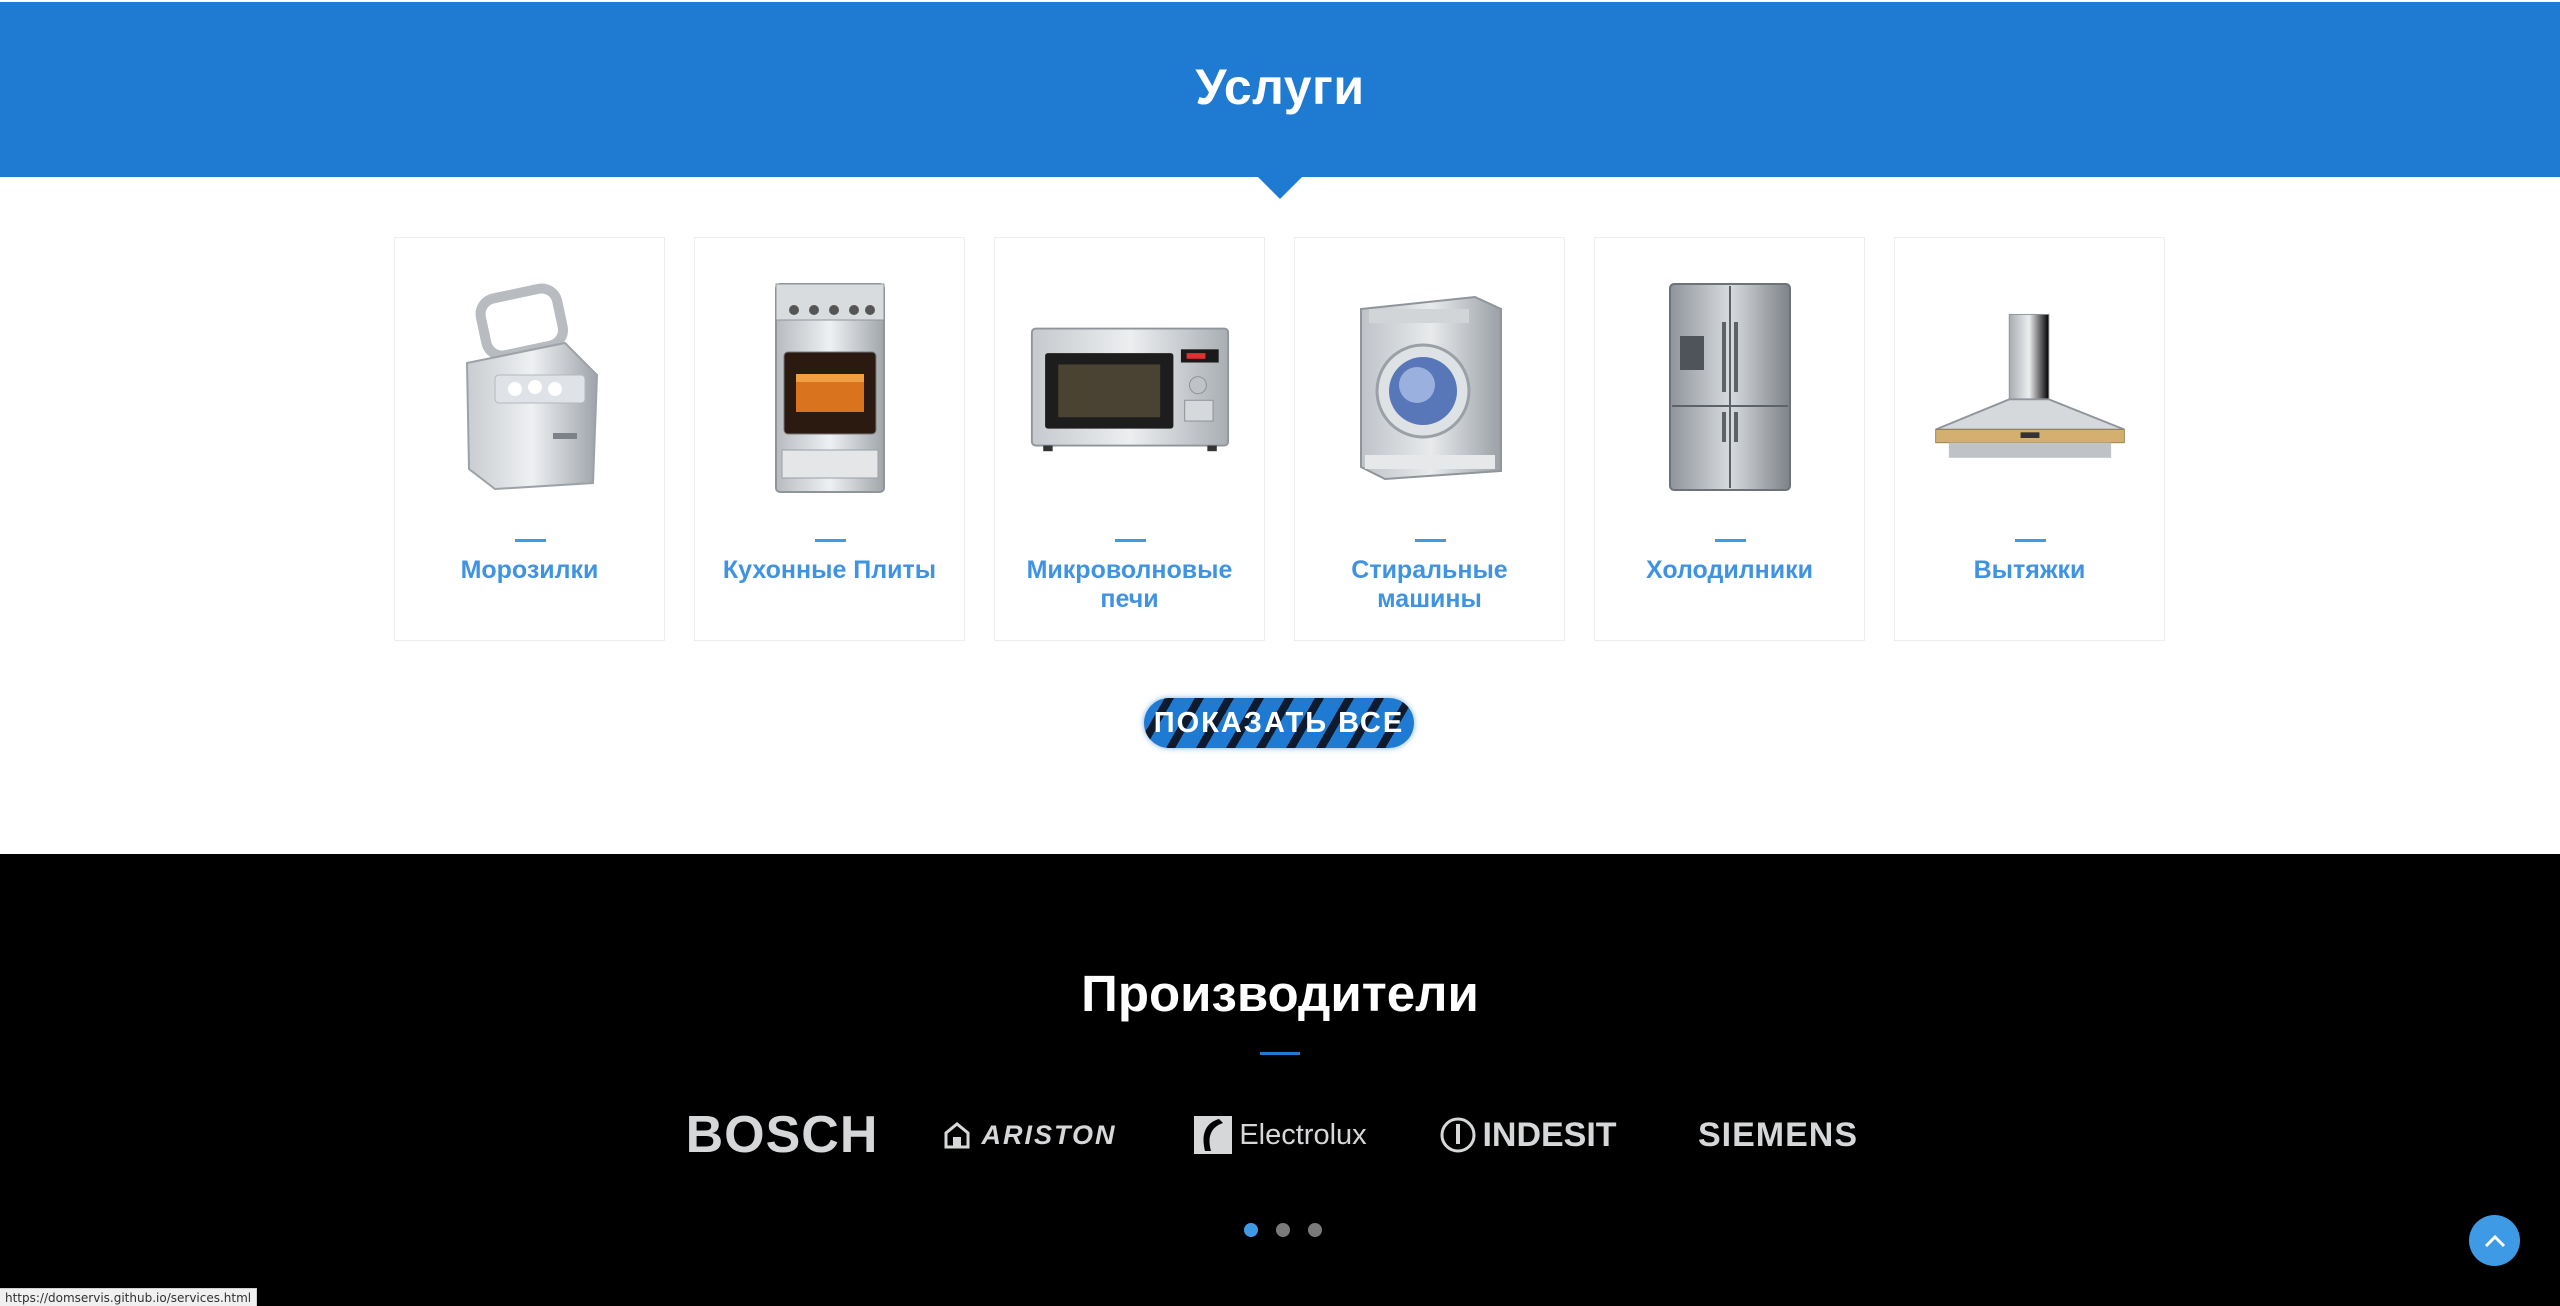  Describe the element at coordinates (830, 388) in the screenshot. I see `kitchen-stove-icon` at that location.